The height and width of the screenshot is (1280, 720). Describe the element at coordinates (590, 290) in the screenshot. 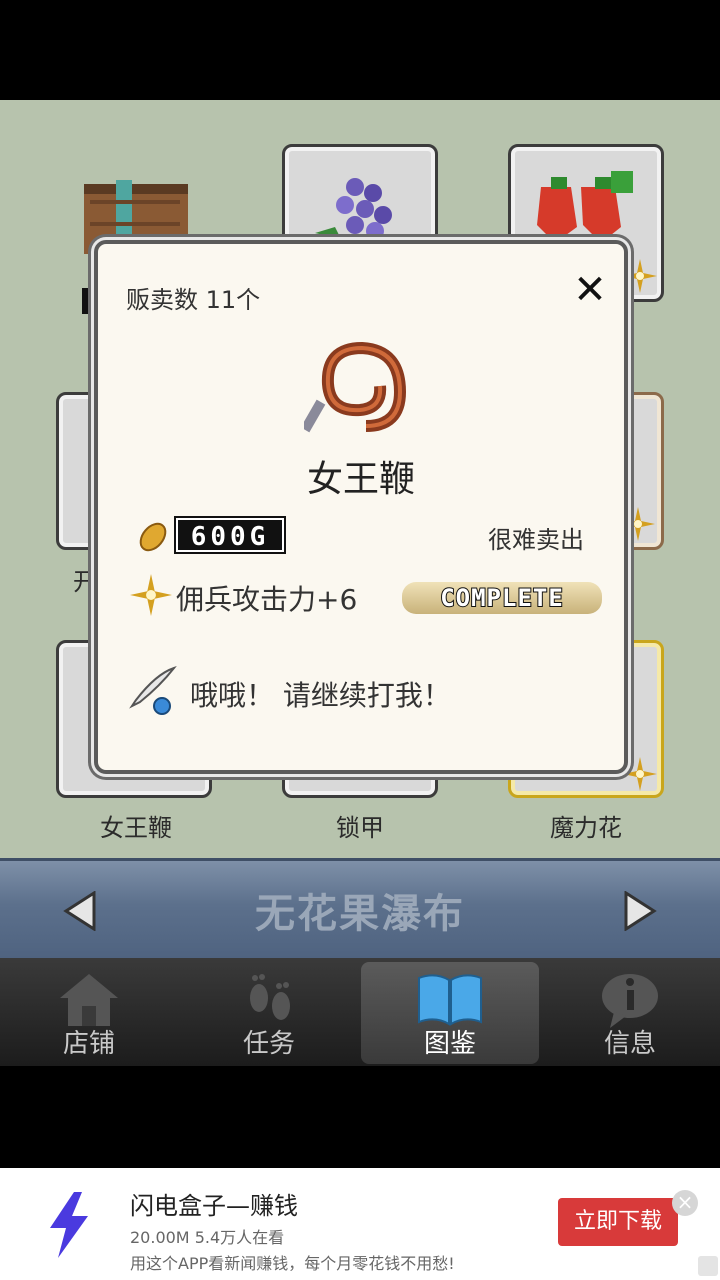

I see `close-icon: ✕` at that location.